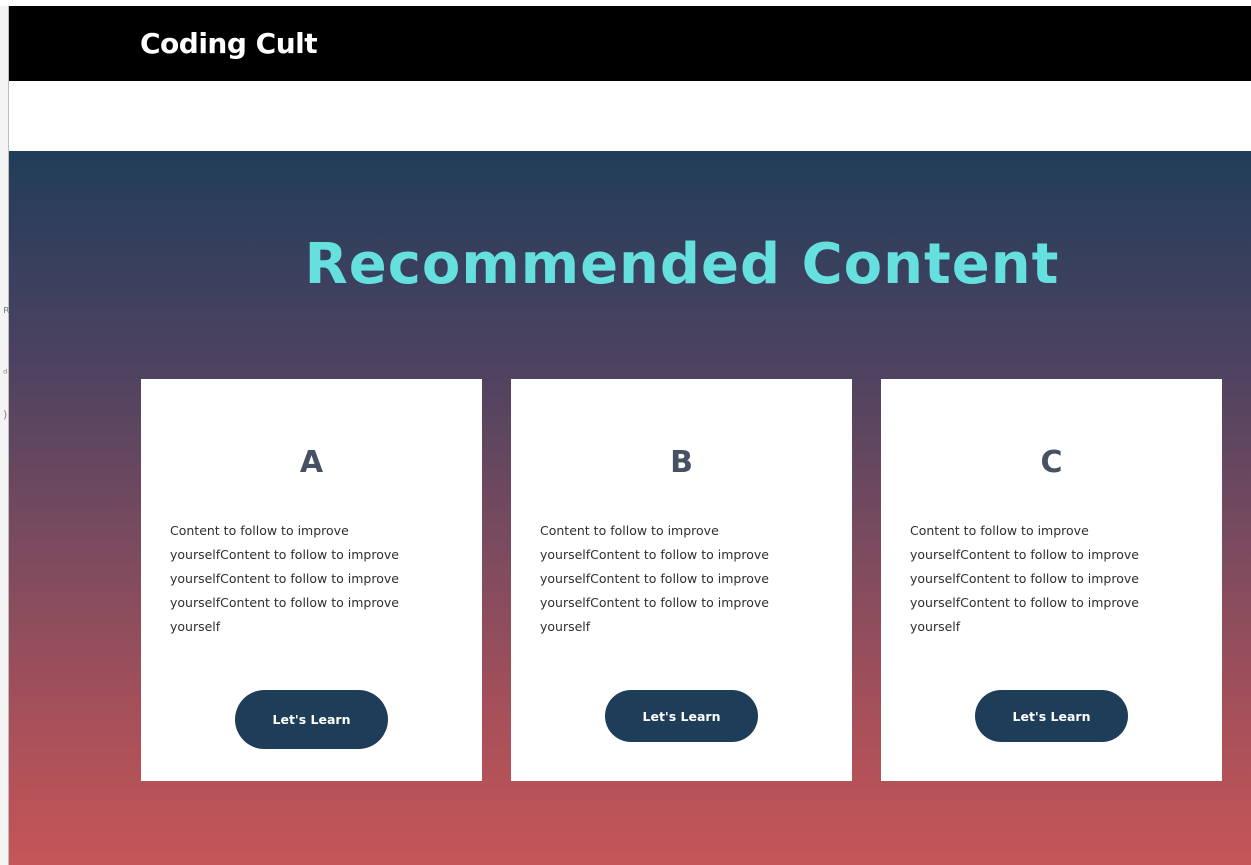 This screenshot has width=1251, height=865. Describe the element at coordinates (630, 116) in the screenshot. I see `header-spacer` at that location.